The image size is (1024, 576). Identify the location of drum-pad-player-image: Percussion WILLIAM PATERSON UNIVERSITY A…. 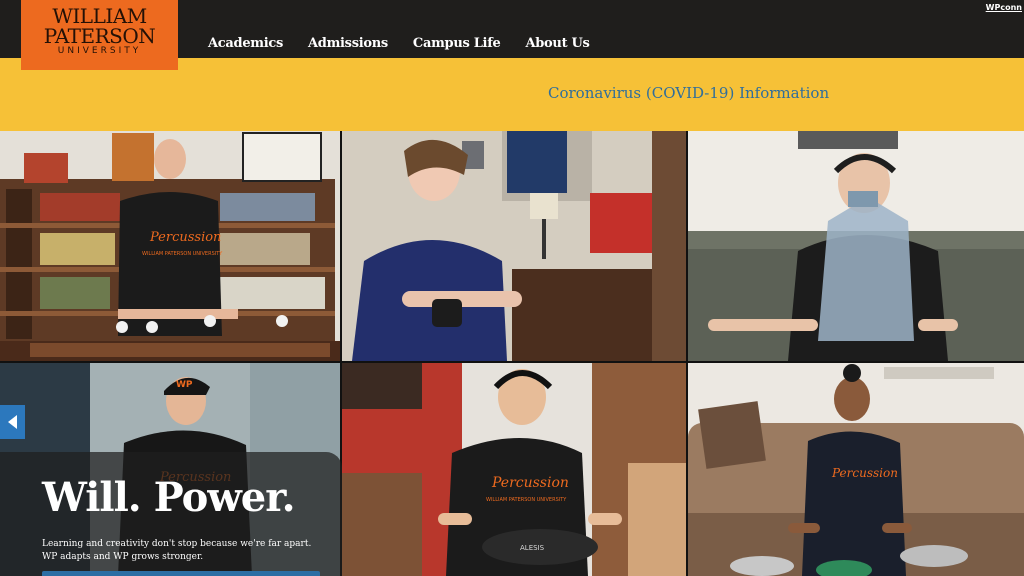
(514, 469).